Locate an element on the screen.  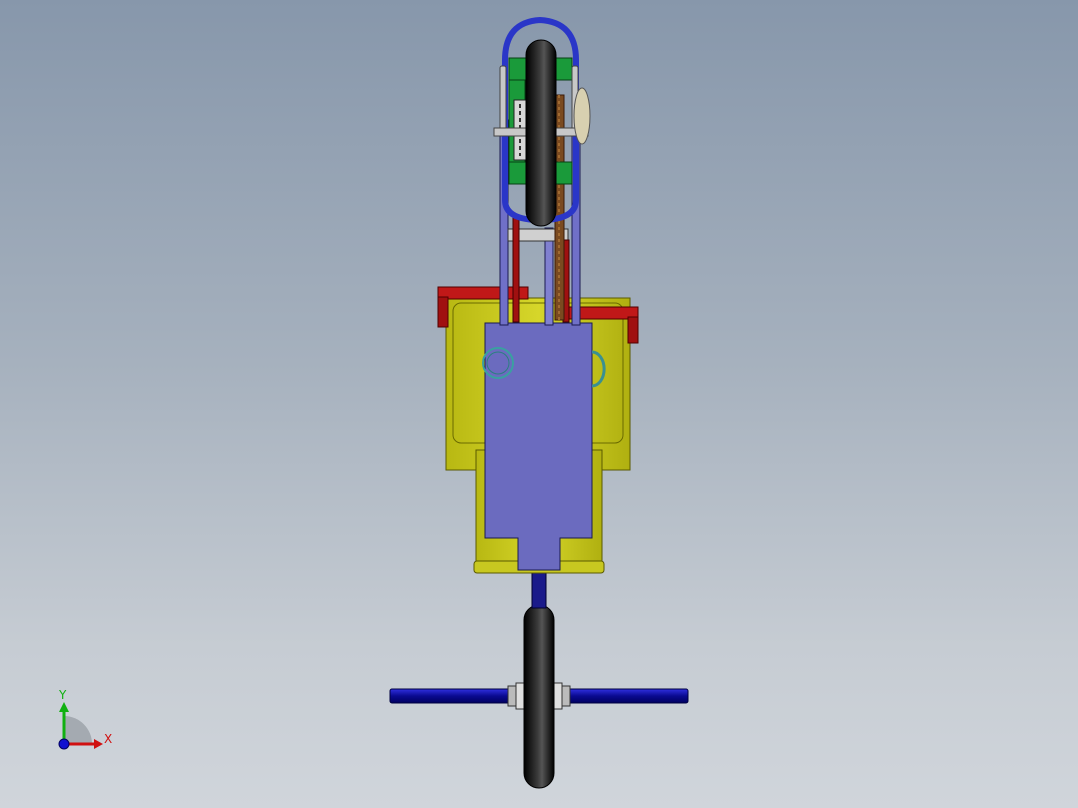
frame-plate is located at coordinates (538, 446).